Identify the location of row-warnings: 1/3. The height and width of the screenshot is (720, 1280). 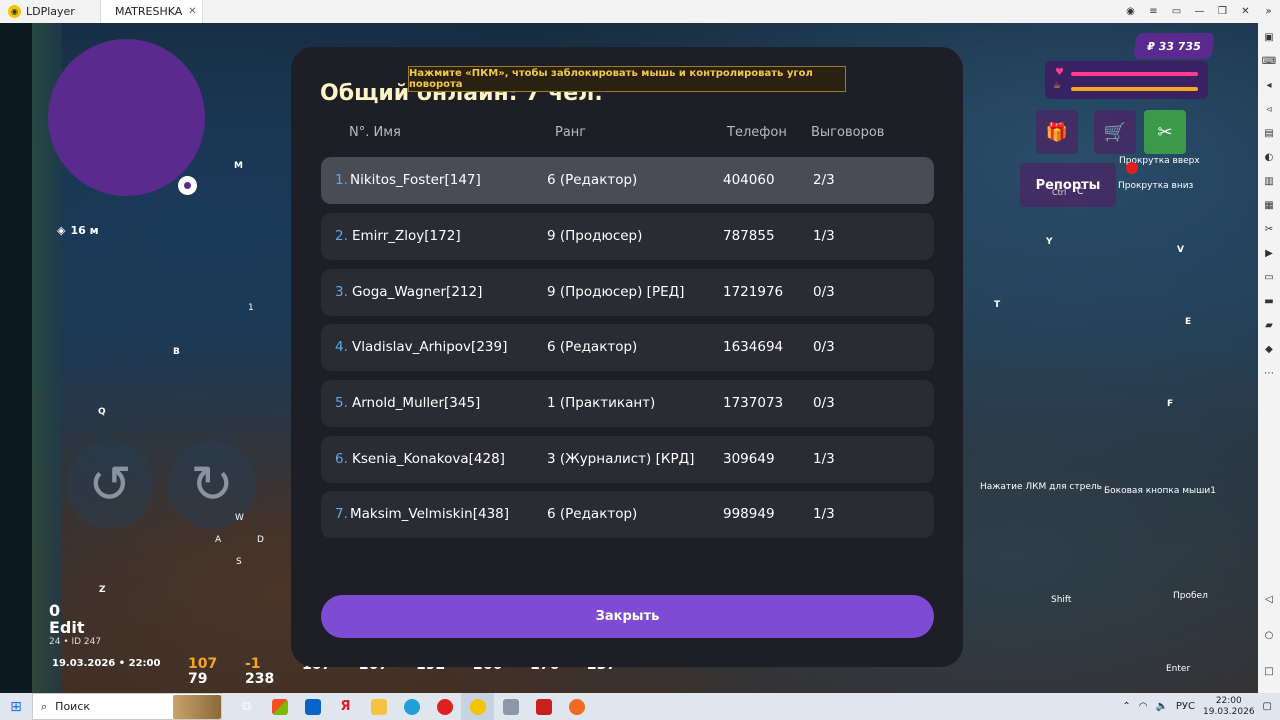
(824, 236).